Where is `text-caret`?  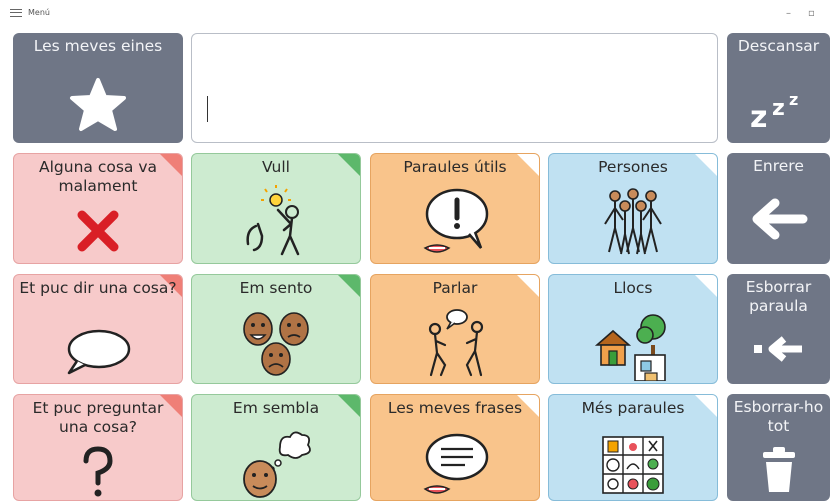 text-caret is located at coordinates (207, 109).